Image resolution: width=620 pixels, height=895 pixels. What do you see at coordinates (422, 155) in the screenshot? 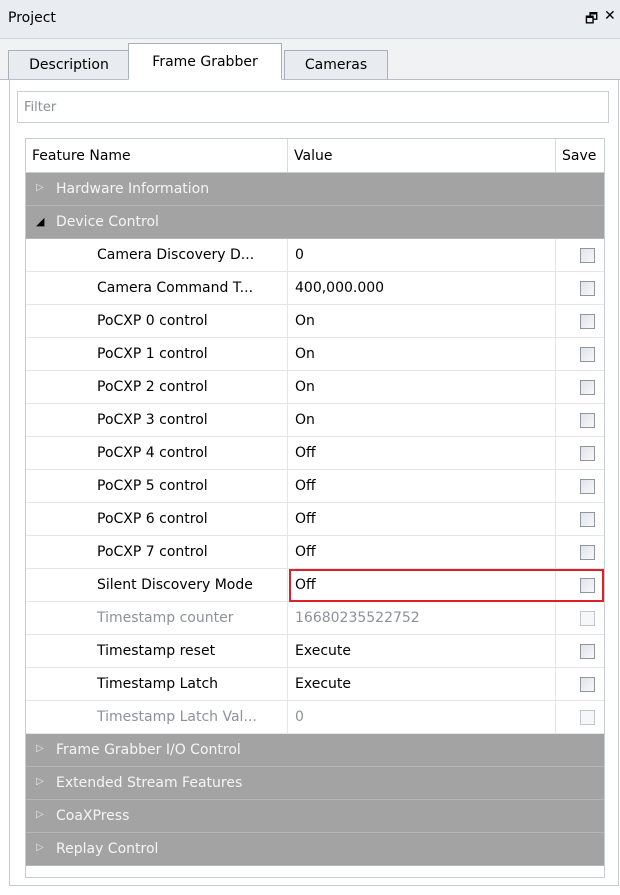
I see `column-header-value: Value` at bounding box center [422, 155].